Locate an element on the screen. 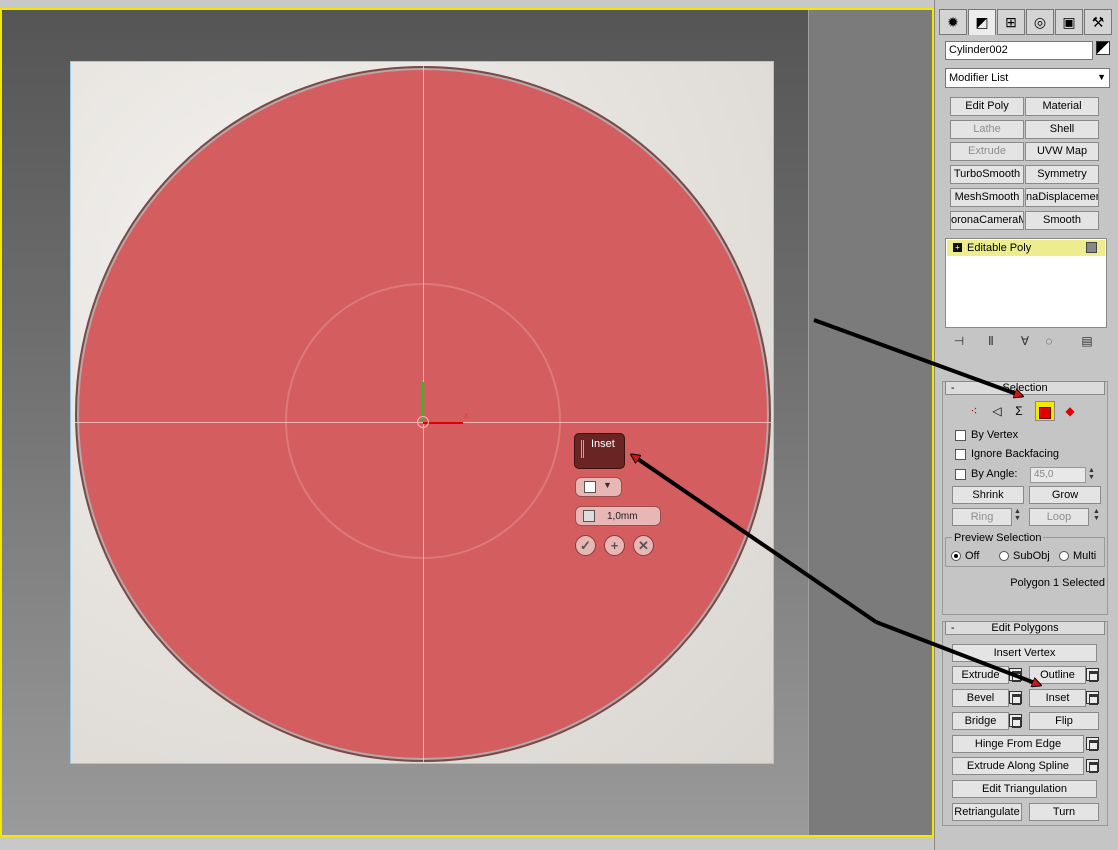 Image resolution: width=1118 pixels, height=850 pixels. extrude-along-spline-button: Extrude Along Spline is located at coordinates (1018, 766).